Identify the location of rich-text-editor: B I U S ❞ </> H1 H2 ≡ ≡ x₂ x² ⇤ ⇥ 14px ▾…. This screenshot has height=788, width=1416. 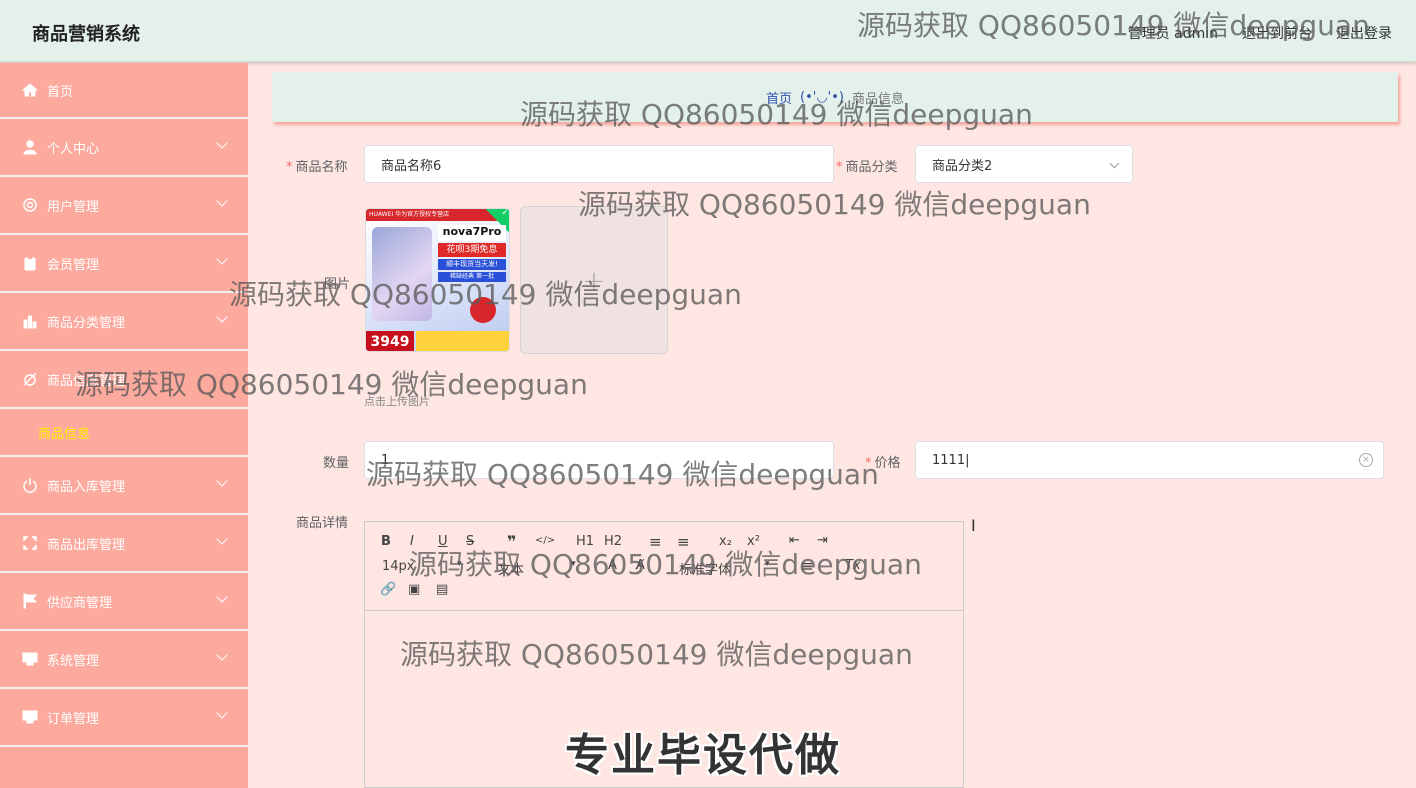
(664, 654).